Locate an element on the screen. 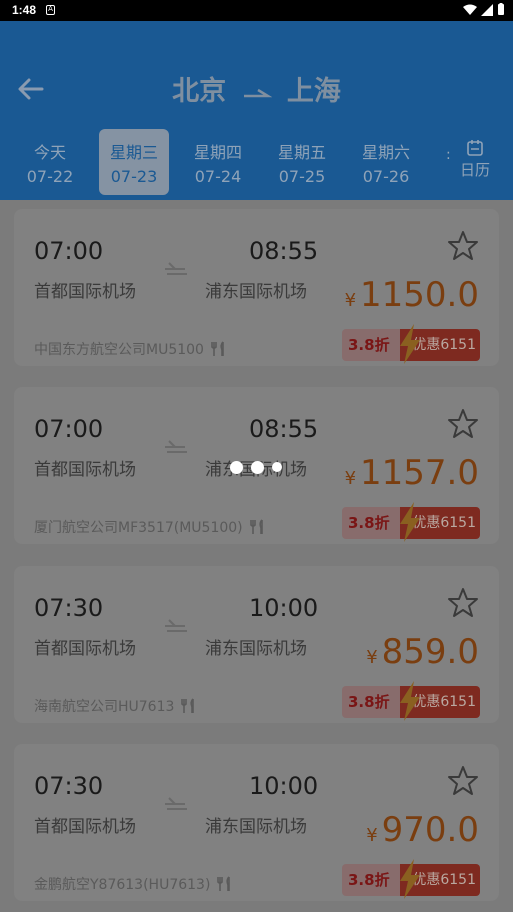  price: ¥970.0 is located at coordinates (422, 830).